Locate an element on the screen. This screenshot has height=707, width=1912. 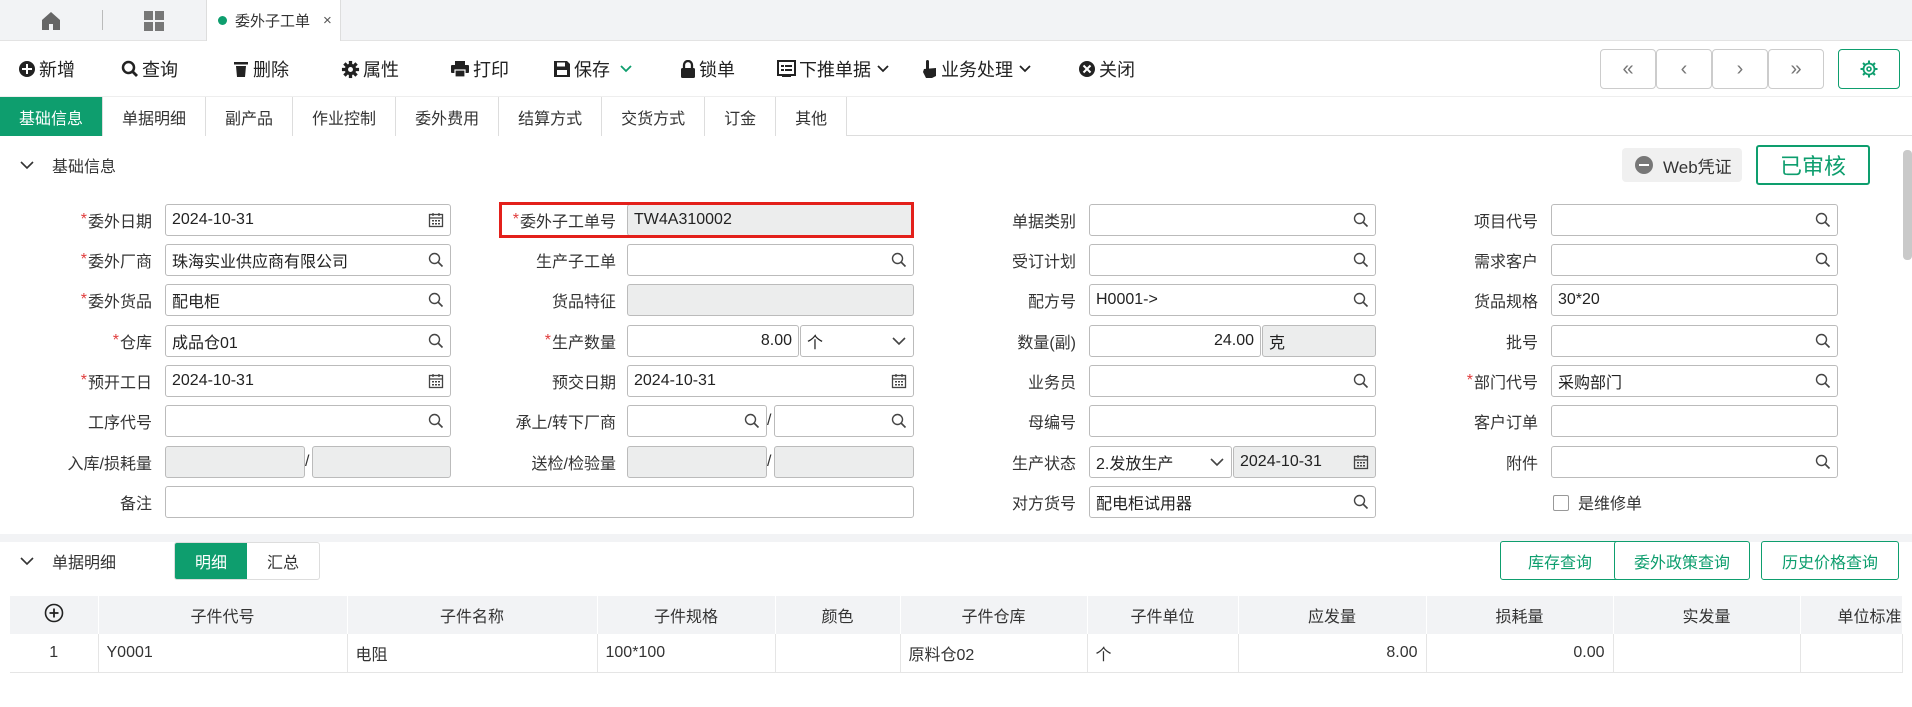
tab-outsource-fee: 委外费用 is located at coordinates (448, 116).